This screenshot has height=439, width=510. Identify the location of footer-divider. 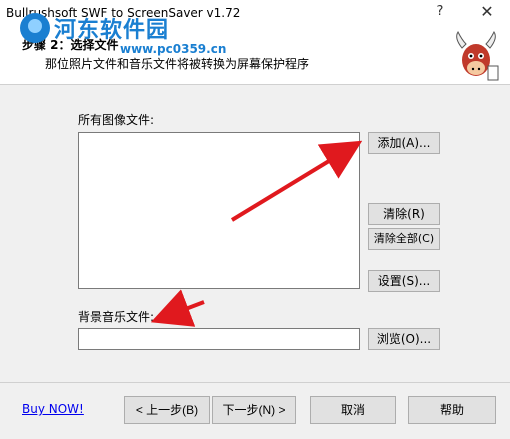
(255, 382).